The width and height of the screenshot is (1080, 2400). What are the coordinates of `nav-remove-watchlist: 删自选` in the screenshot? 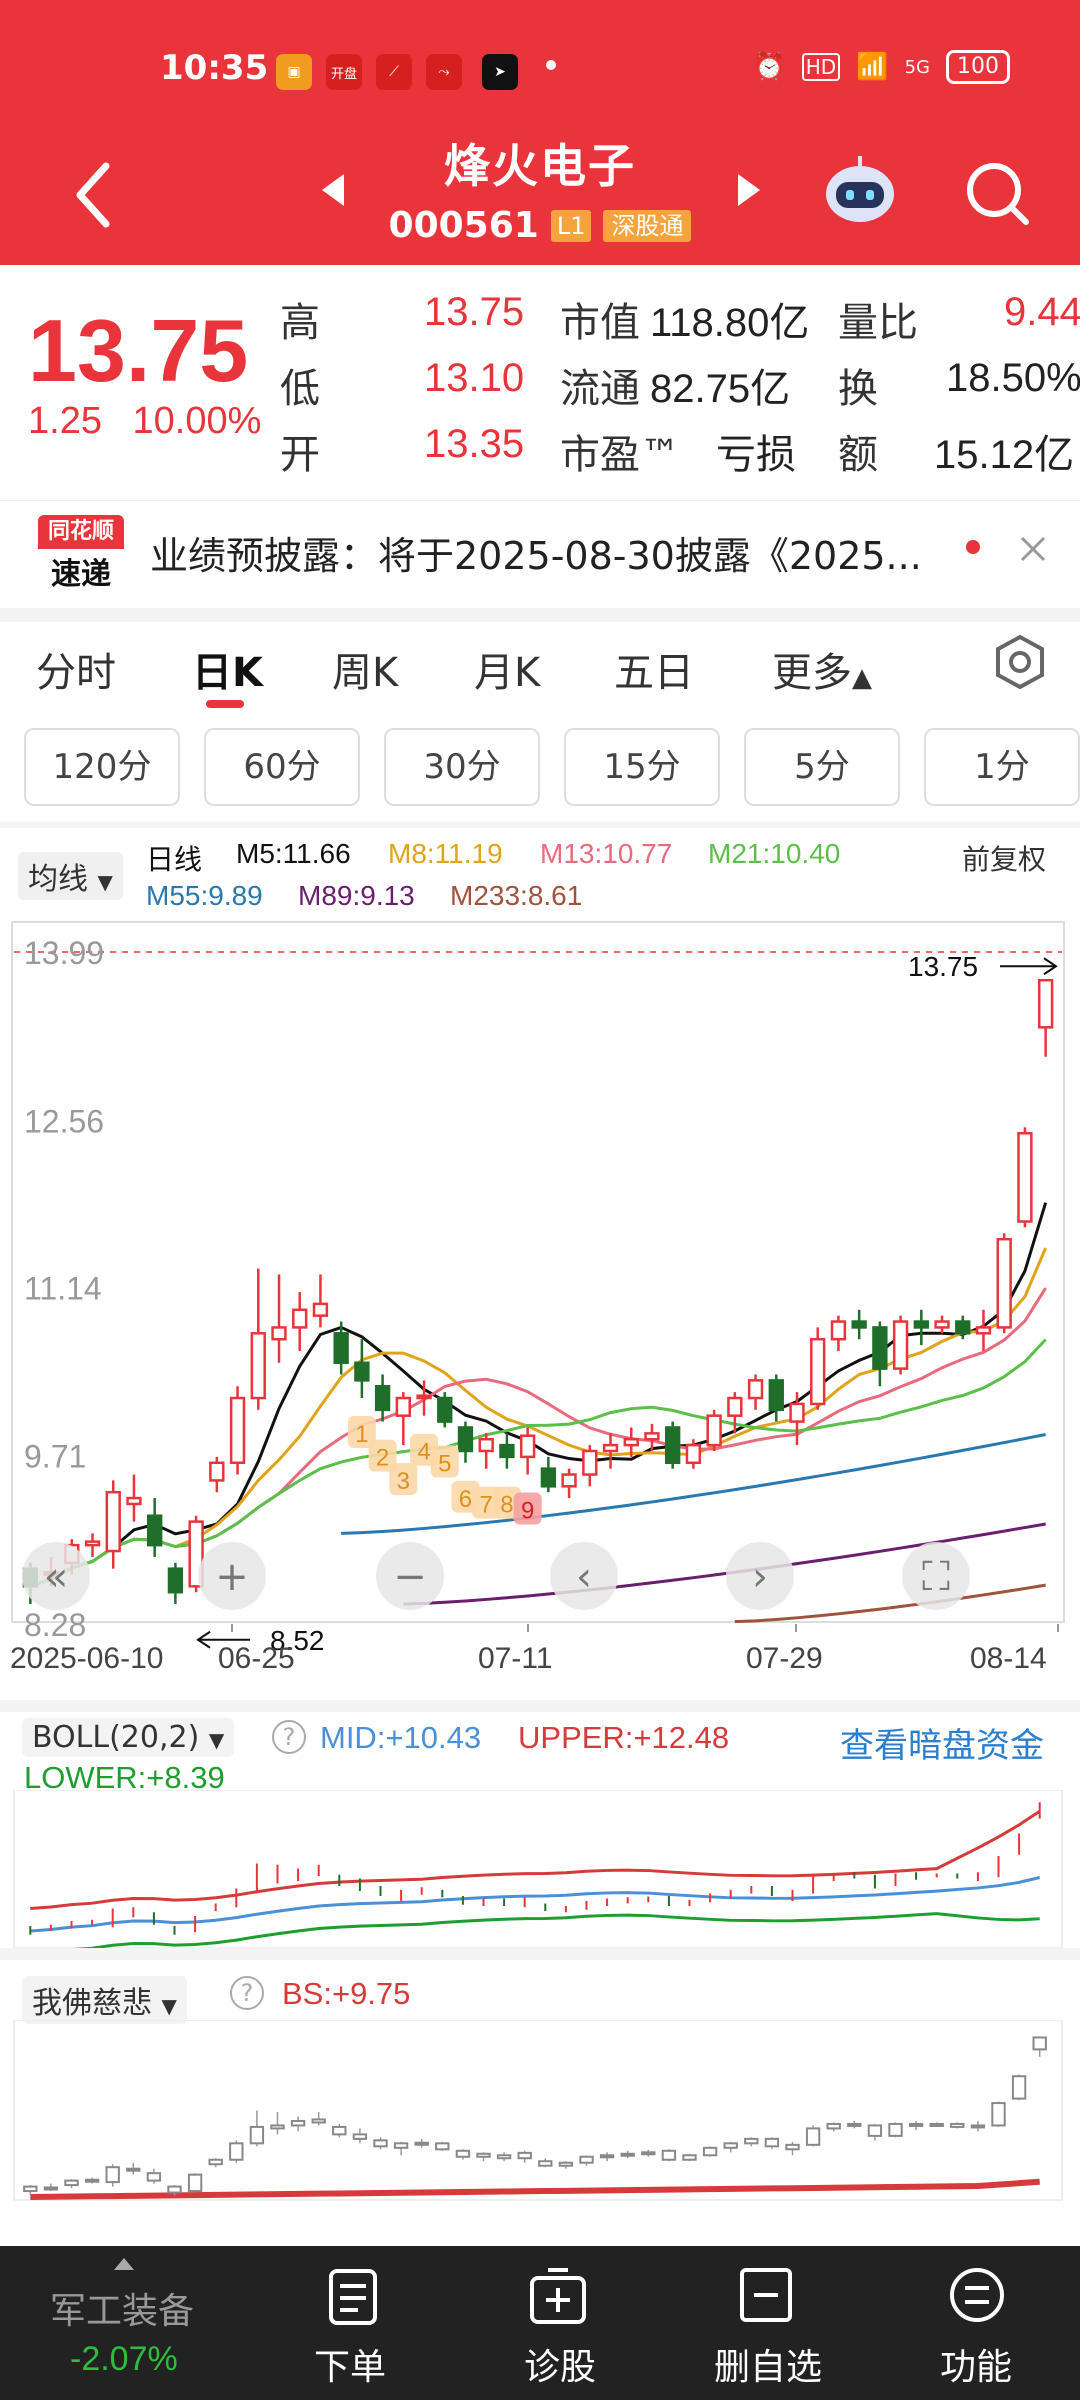 It's located at (768, 2364).